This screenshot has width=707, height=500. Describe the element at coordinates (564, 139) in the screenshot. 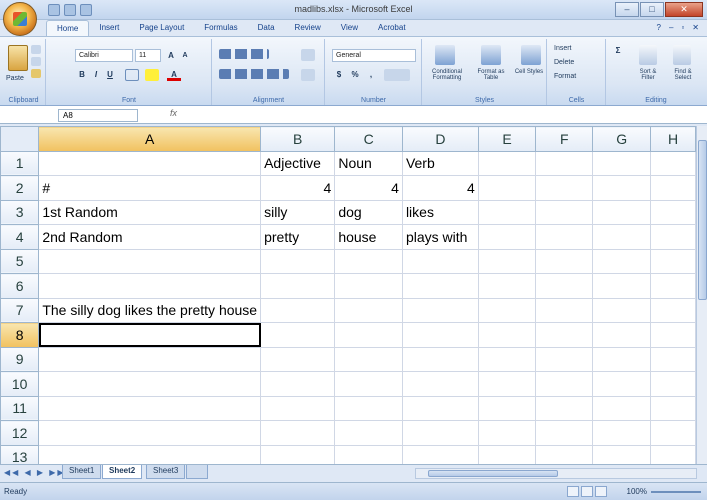

I see `column-header-f: F` at that location.